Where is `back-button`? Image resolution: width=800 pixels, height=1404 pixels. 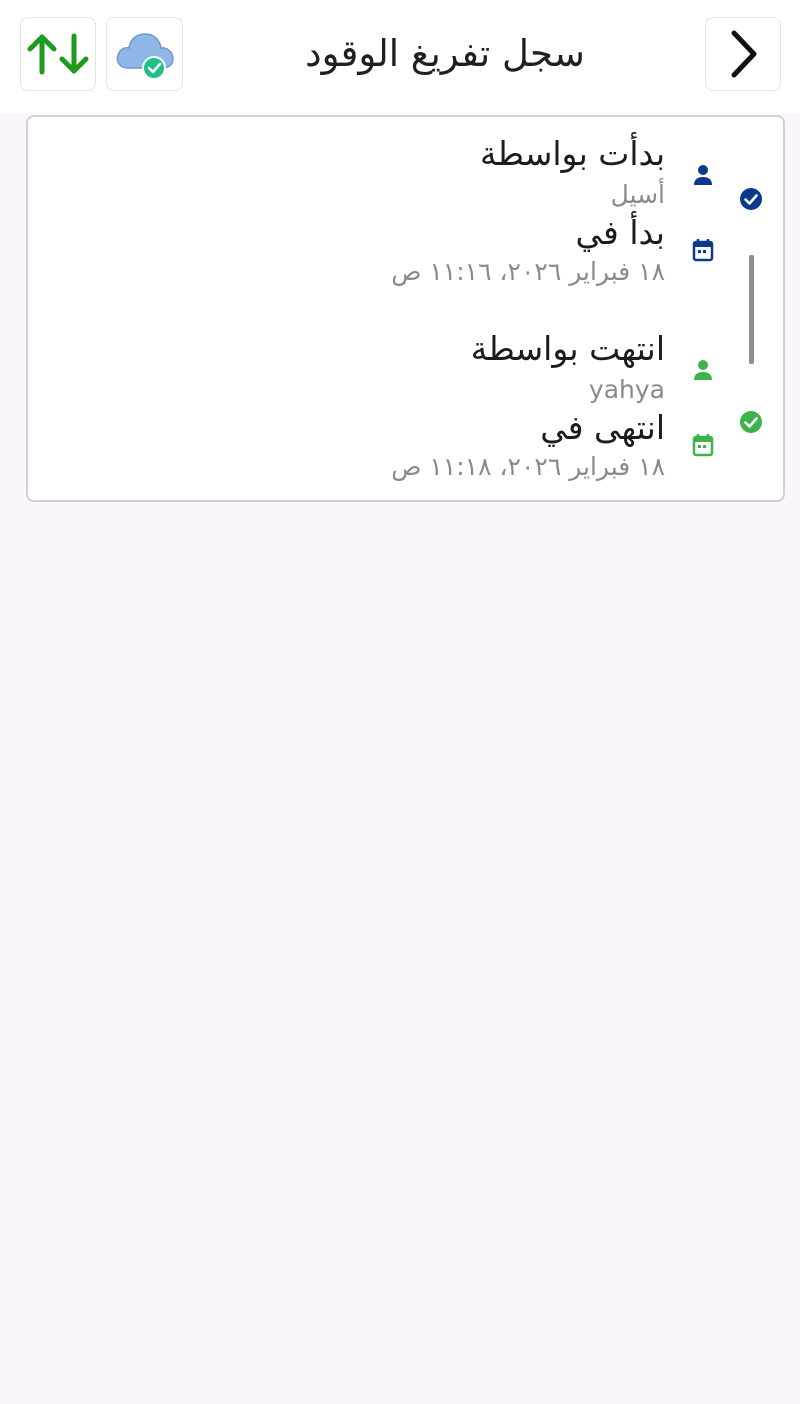 back-button is located at coordinates (743, 54).